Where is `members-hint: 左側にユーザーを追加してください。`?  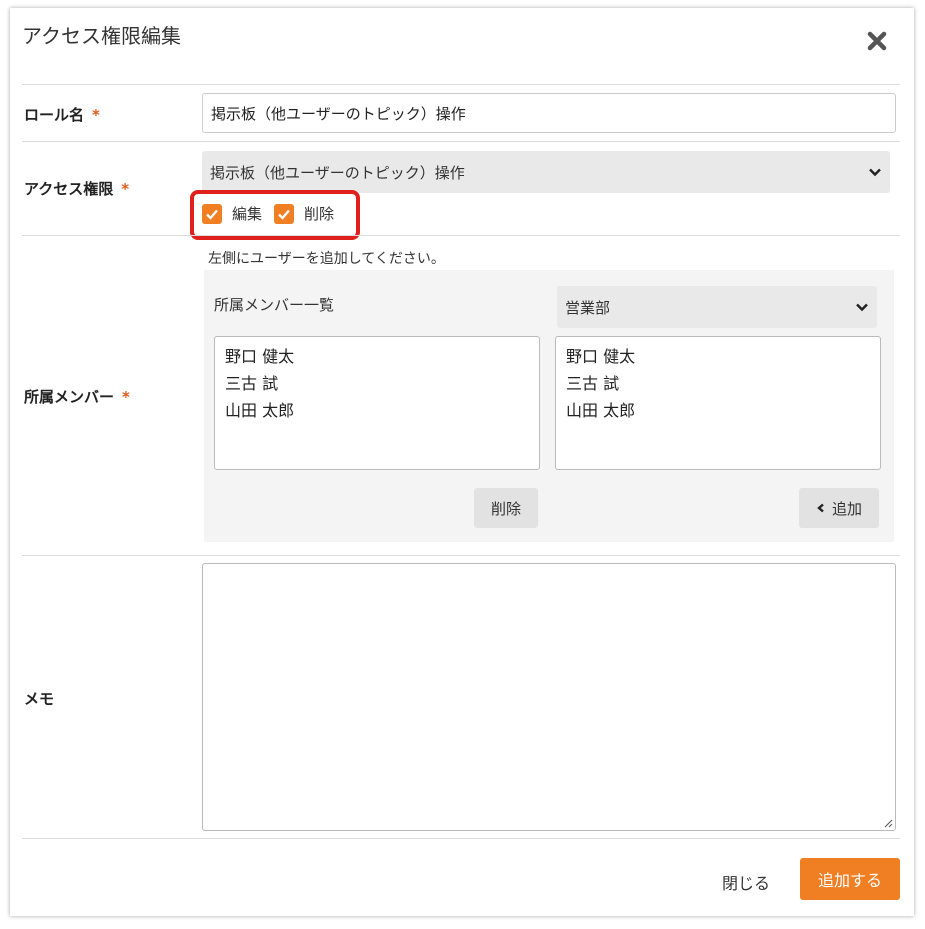 members-hint: 左側にユーザーを追加してください。 is located at coordinates (326, 259).